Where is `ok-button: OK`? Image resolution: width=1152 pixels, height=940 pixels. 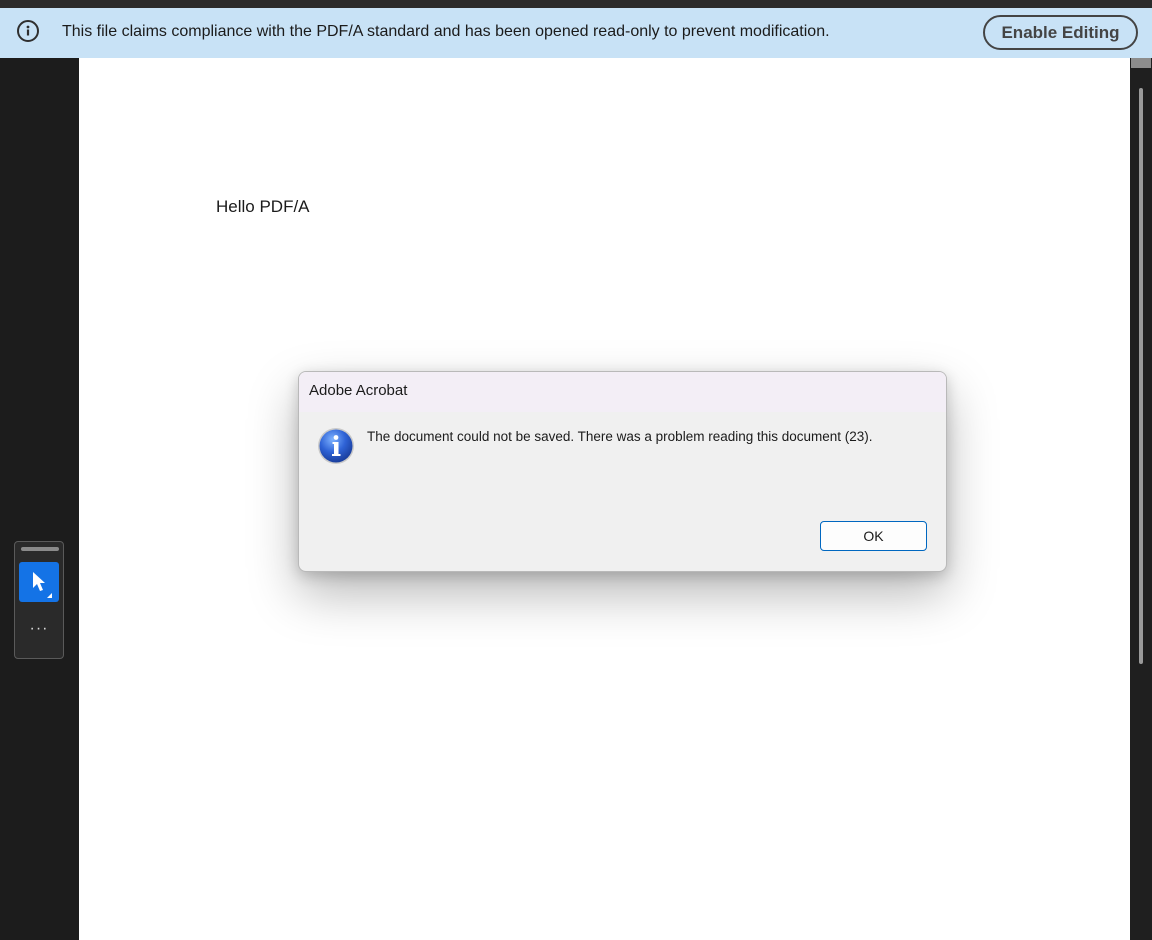
ok-button: OK is located at coordinates (873, 536).